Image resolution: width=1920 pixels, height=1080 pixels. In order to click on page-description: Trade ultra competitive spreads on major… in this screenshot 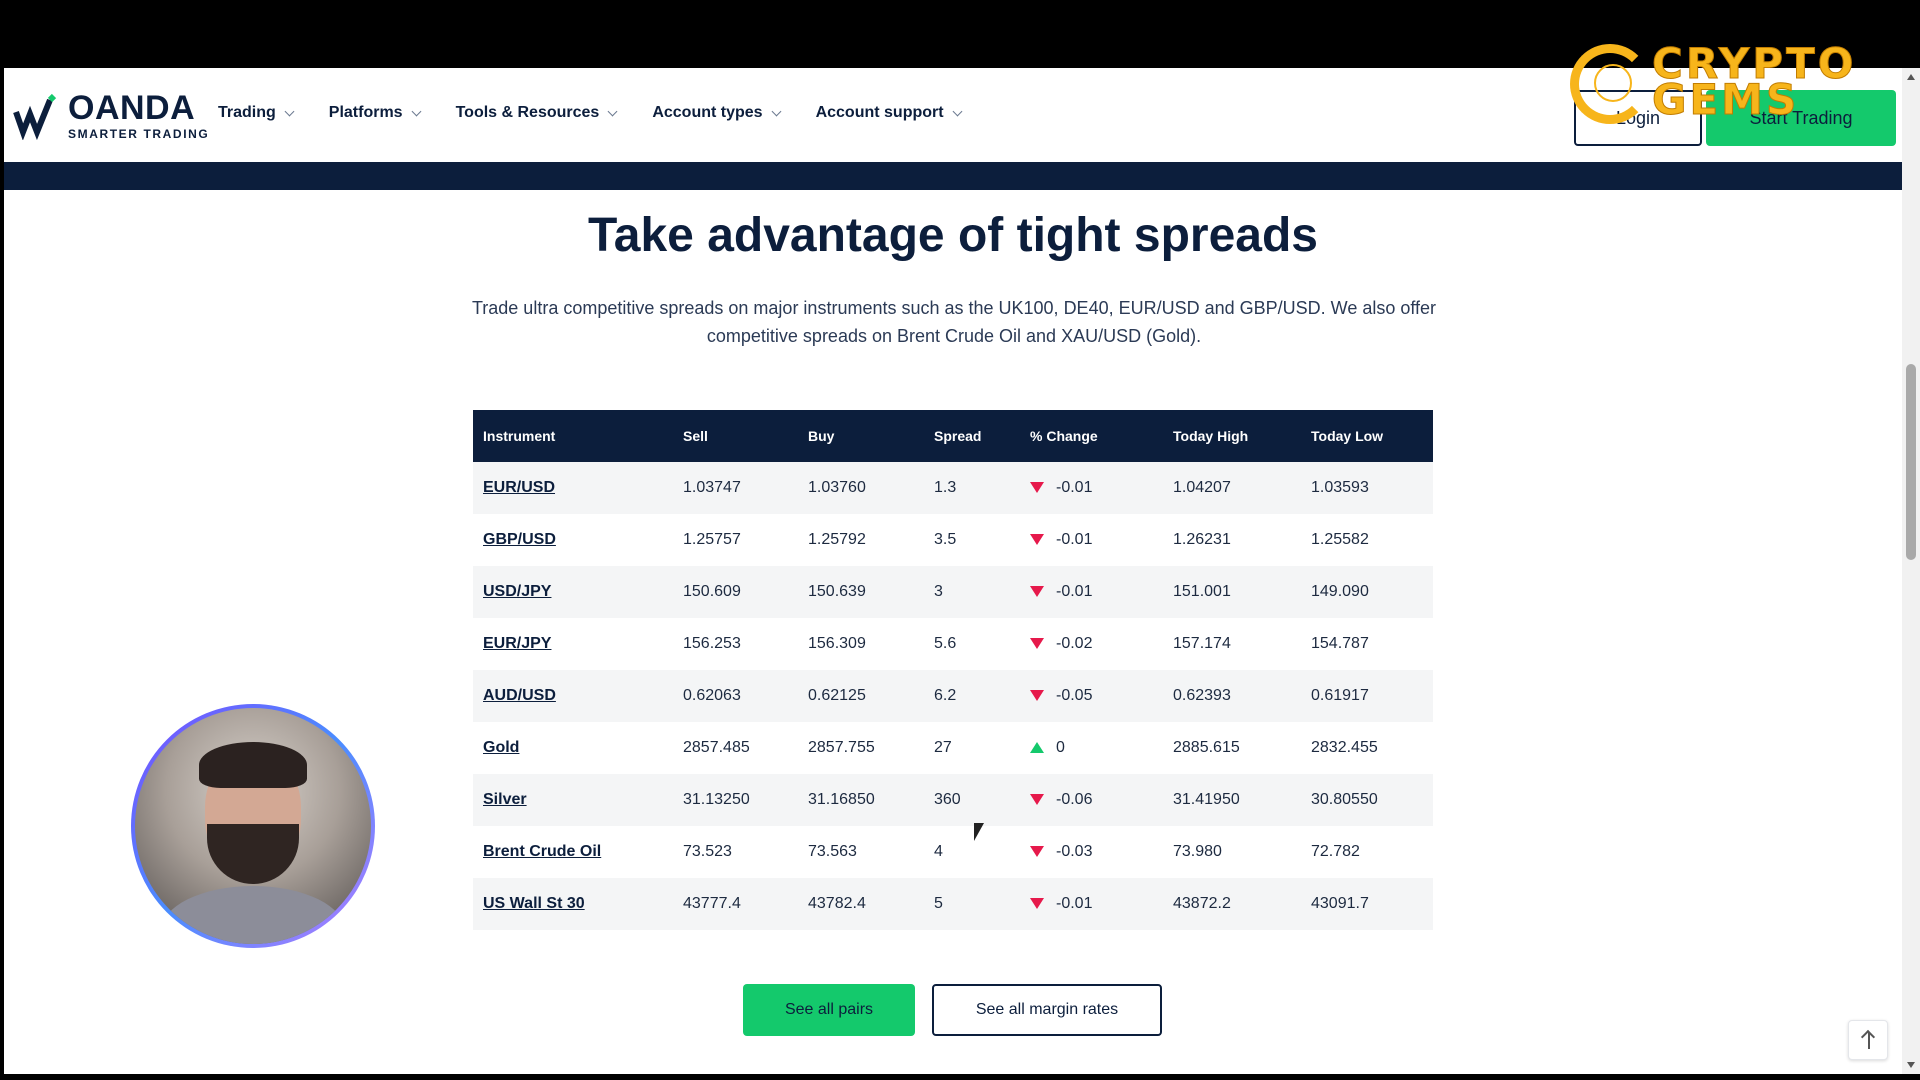, I will do `click(954, 322)`.